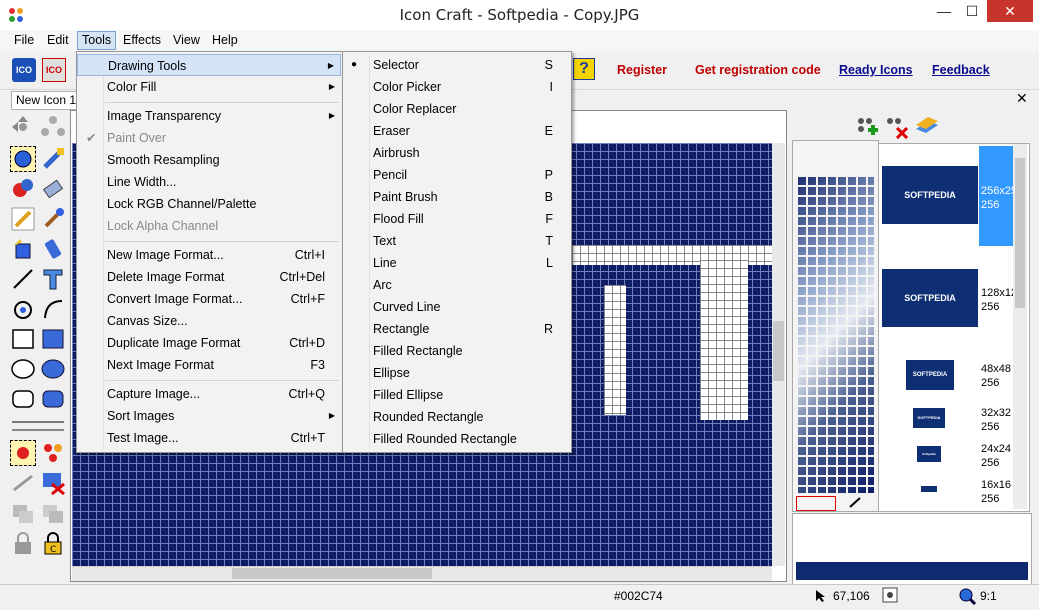 The height and width of the screenshot is (610, 1039). Describe the element at coordinates (1010, 11) in the screenshot. I see `close-button: ✕` at that location.